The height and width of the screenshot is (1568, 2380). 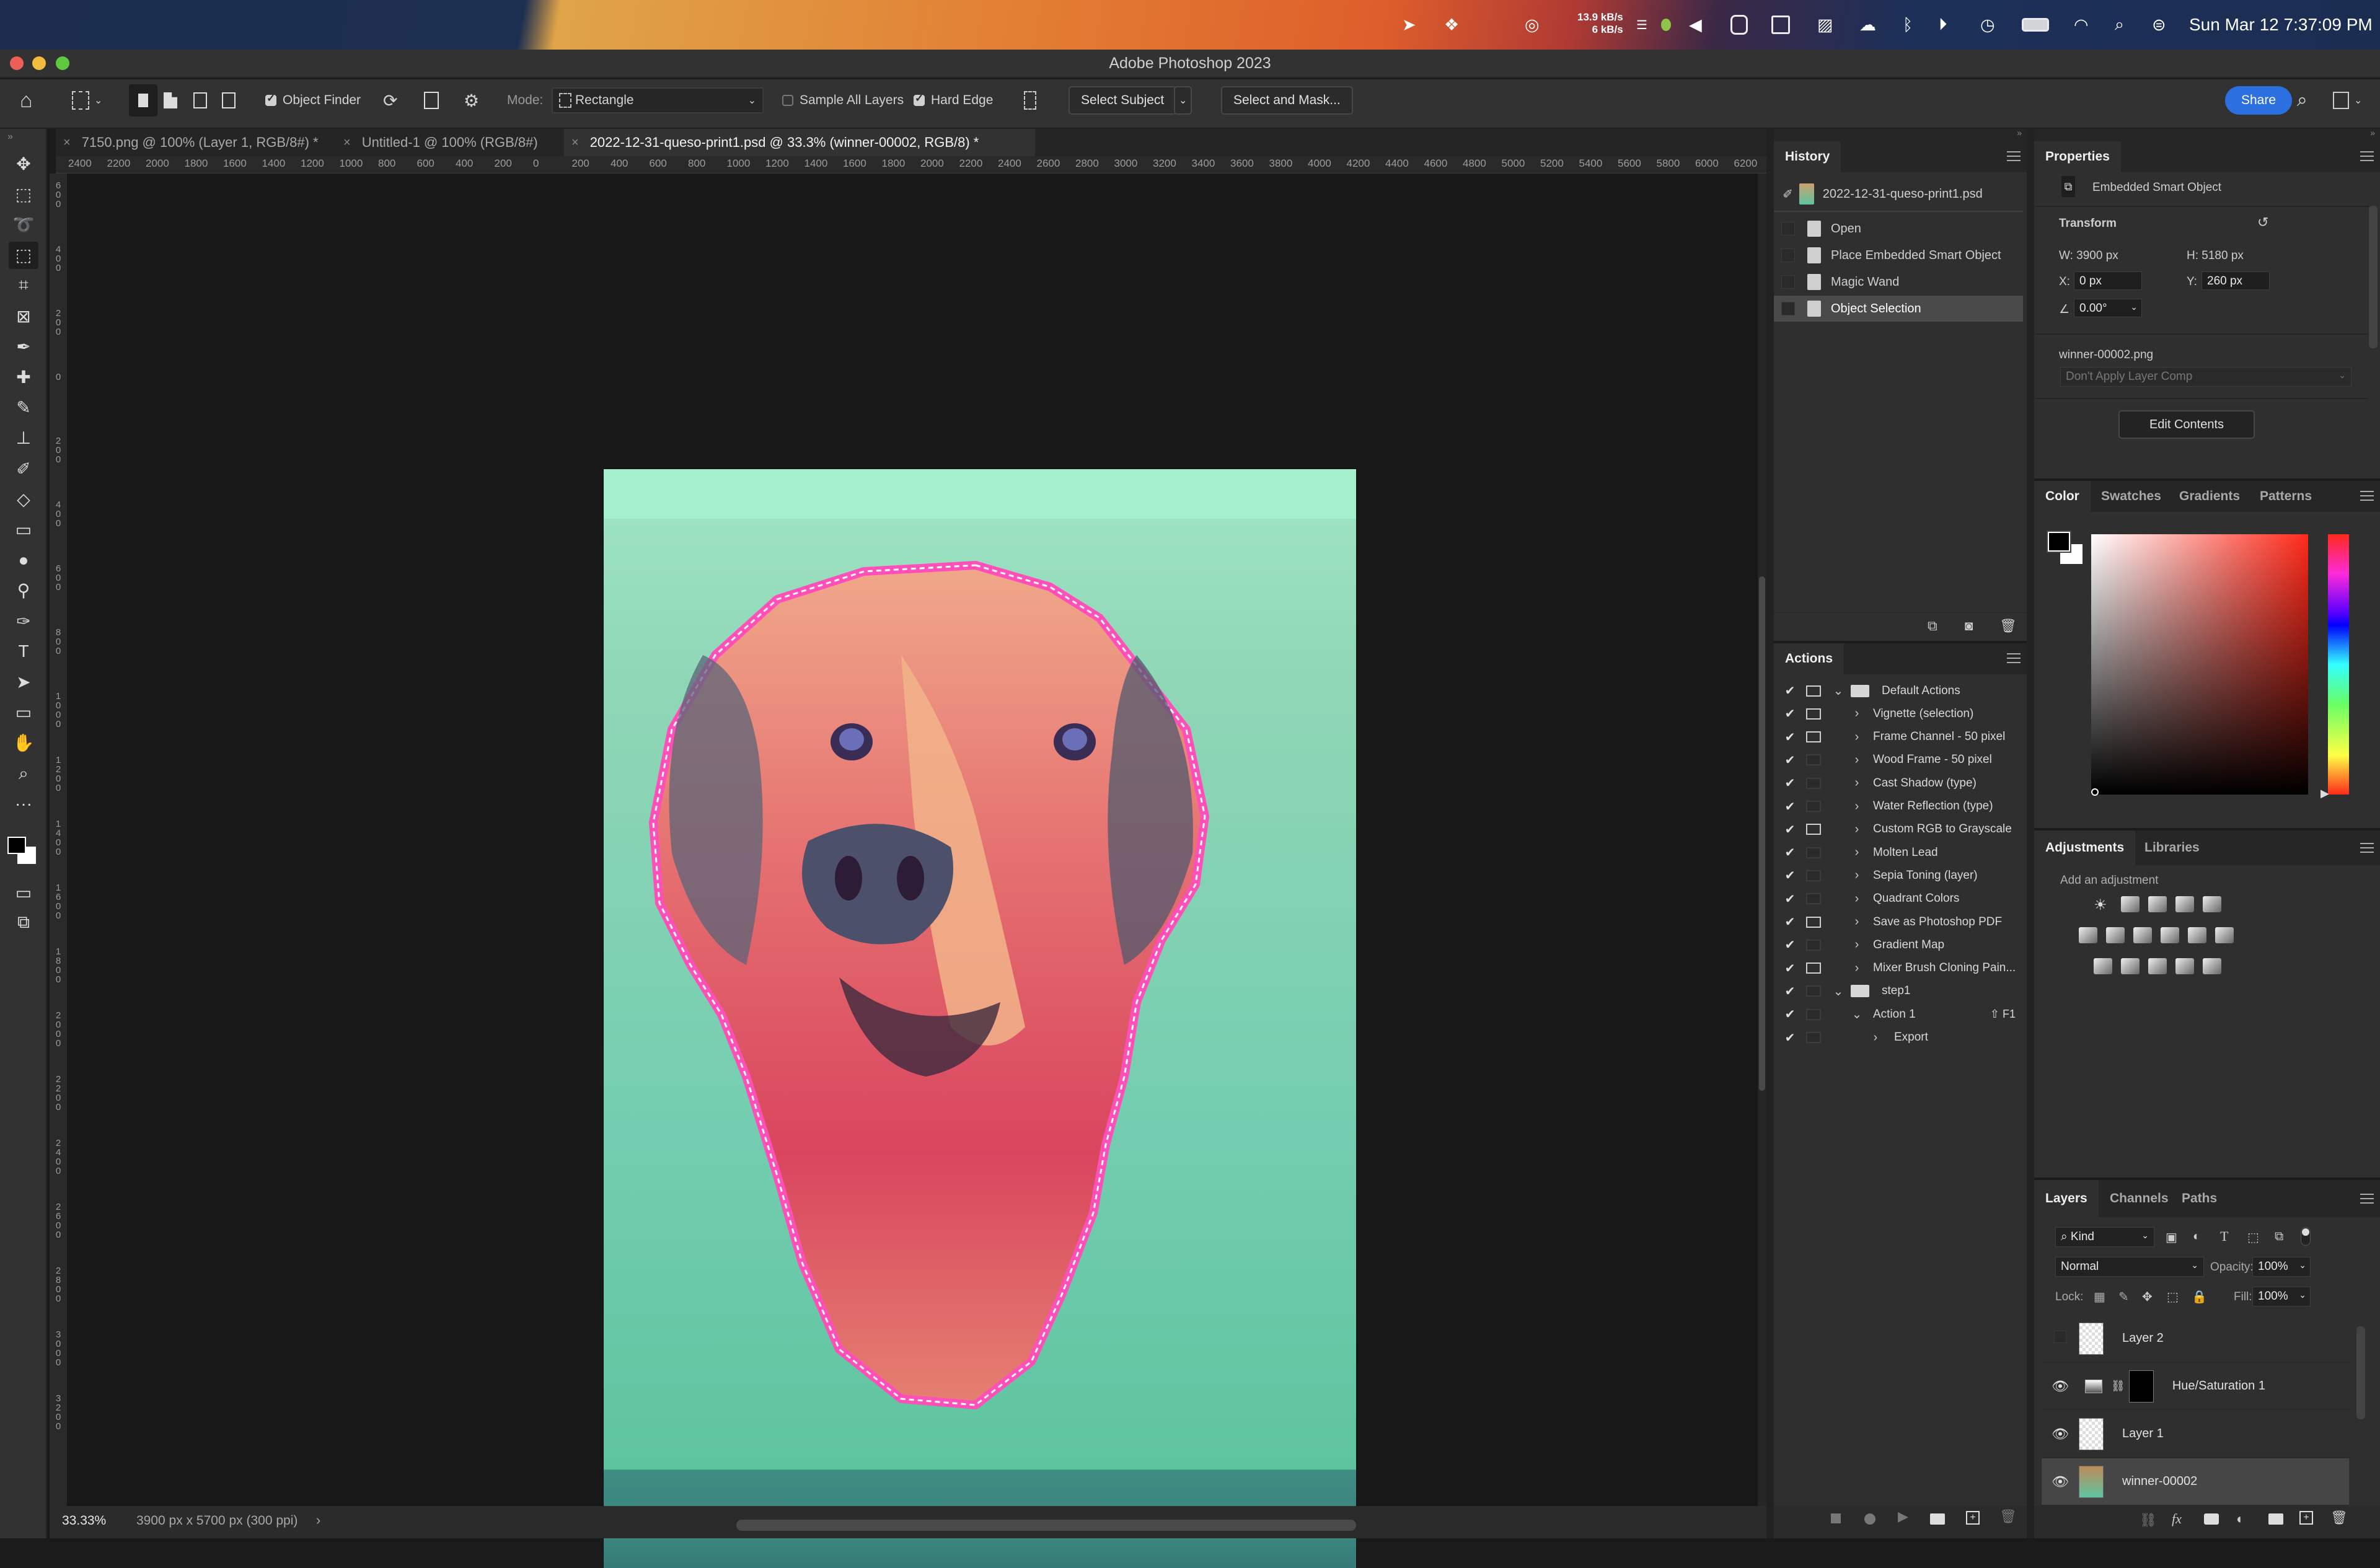 I want to click on filter-smart-object-icon: ⧉, so click(x=2279, y=1237).